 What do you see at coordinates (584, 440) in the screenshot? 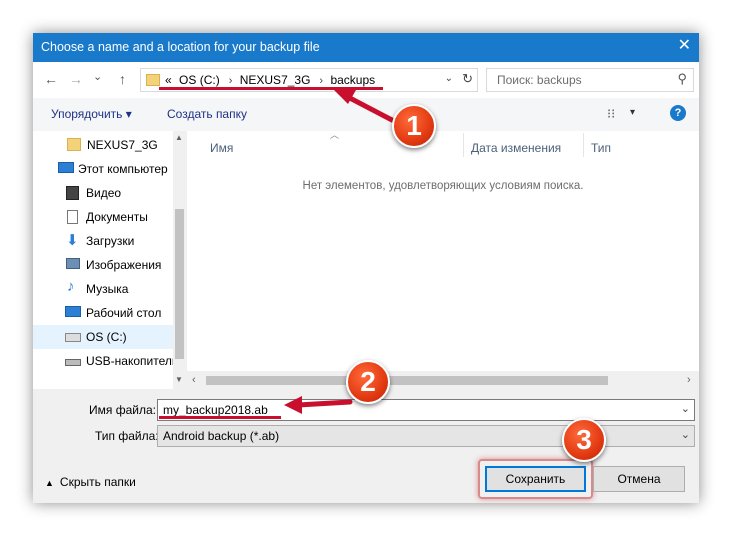
I see `annotation-badge-3: 3` at bounding box center [584, 440].